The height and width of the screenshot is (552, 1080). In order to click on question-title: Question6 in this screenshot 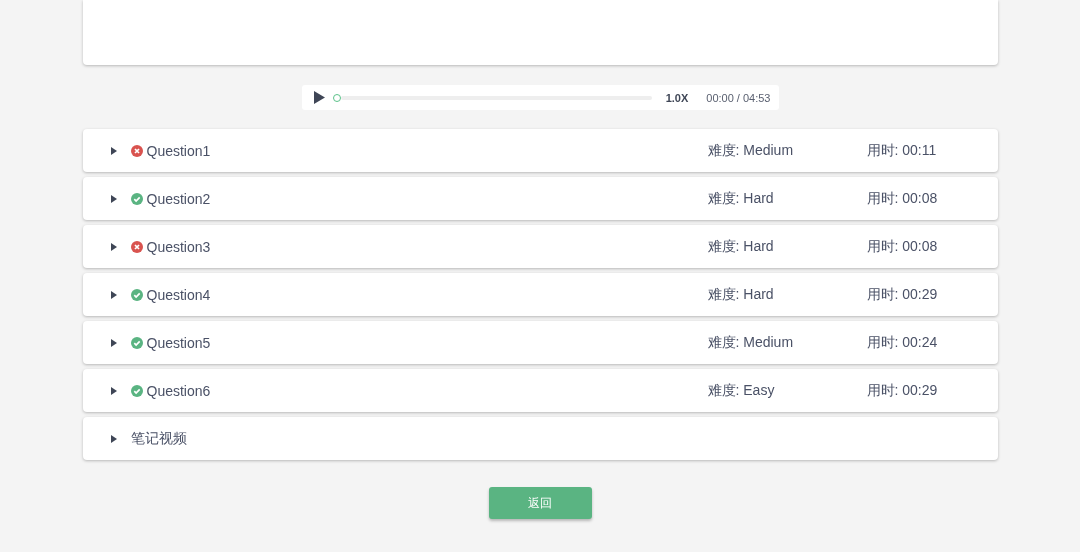, I will do `click(178, 390)`.